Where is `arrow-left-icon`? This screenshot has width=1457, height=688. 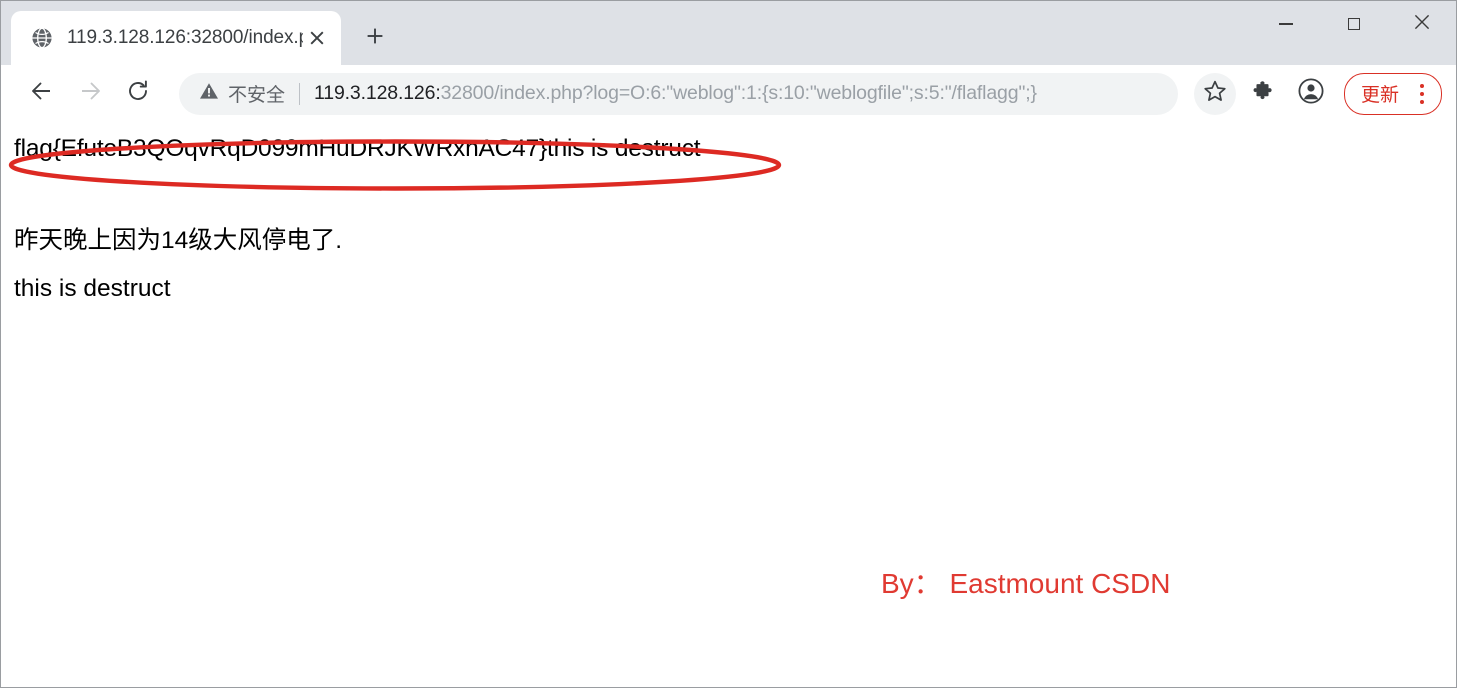
arrow-left-icon is located at coordinates (42, 93).